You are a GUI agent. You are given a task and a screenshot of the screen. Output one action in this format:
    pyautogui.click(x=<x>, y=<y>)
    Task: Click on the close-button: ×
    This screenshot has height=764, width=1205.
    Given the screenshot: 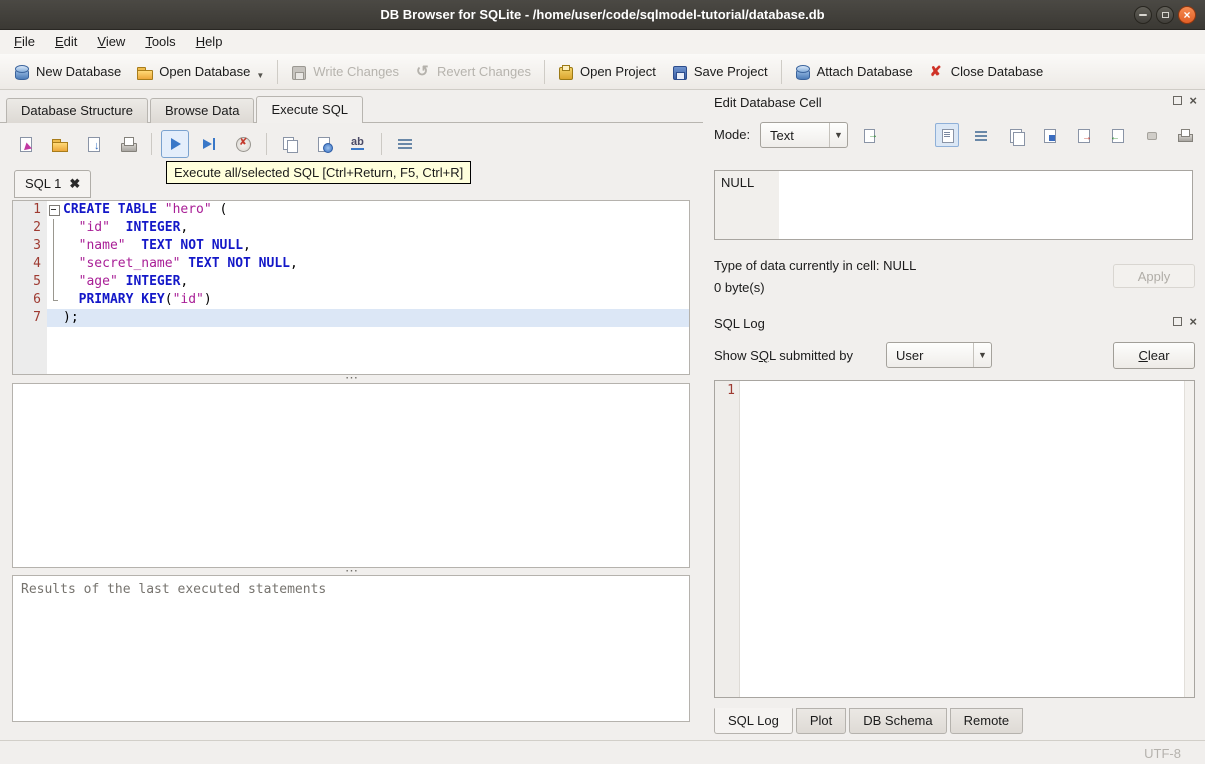 What is the action you would take?
    pyautogui.click(x=1187, y=15)
    